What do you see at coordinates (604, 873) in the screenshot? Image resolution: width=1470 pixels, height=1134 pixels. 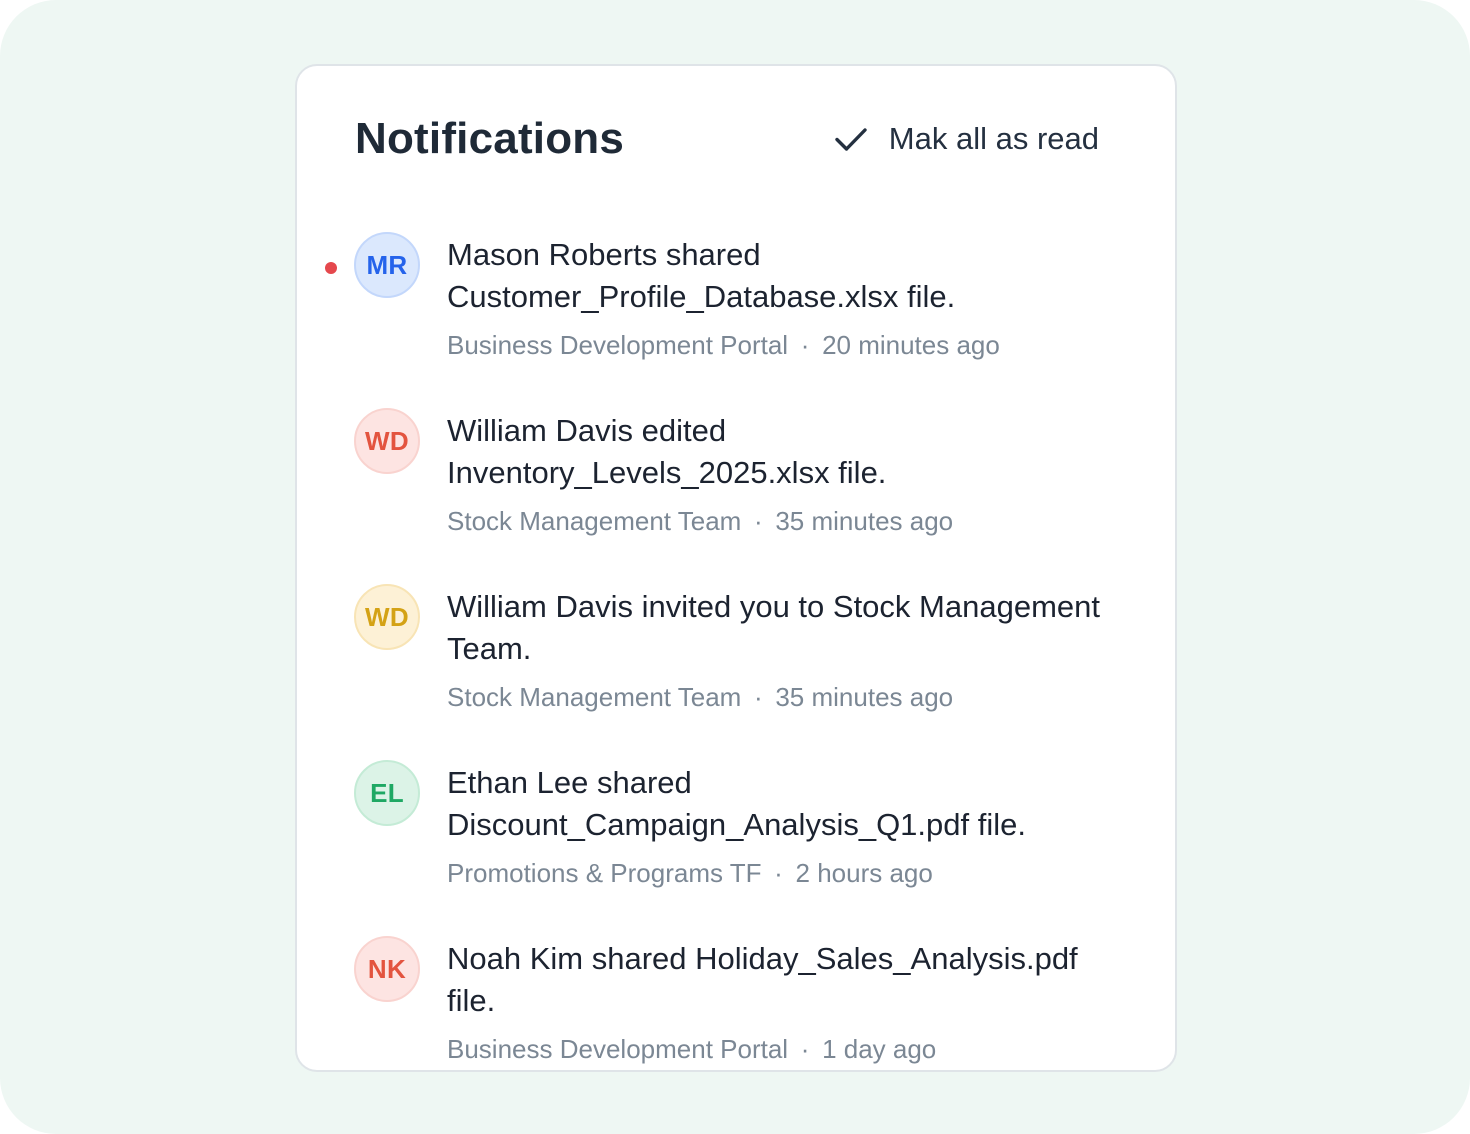 I see `notification-source: Promotions & Programs TF` at bounding box center [604, 873].